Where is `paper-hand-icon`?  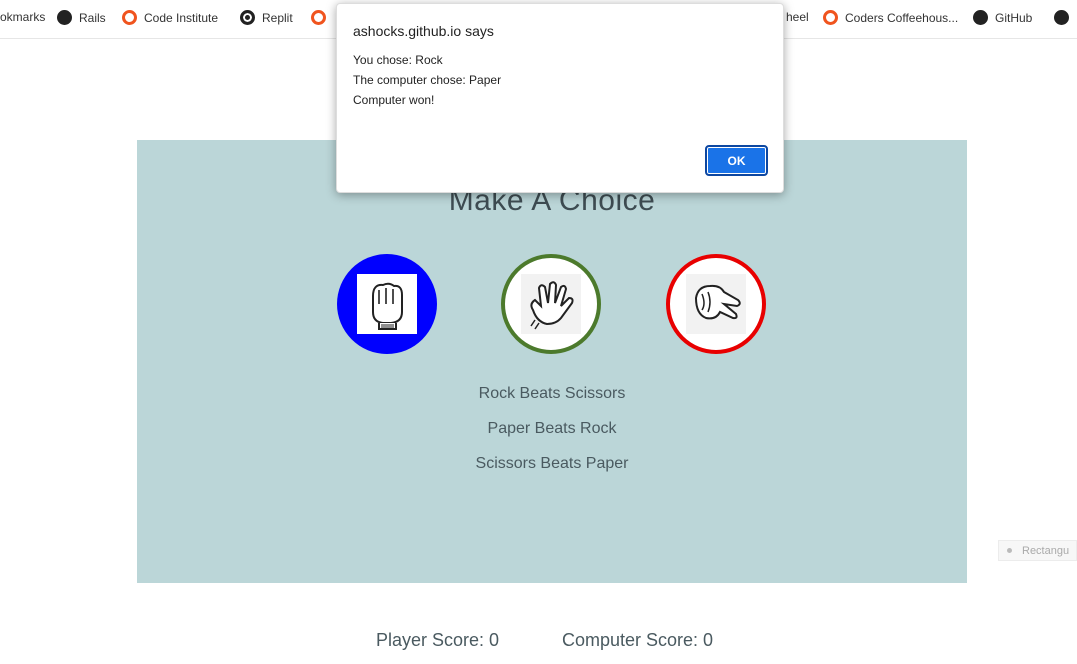
paper-hand-icon is located at coordinates (551, 304).